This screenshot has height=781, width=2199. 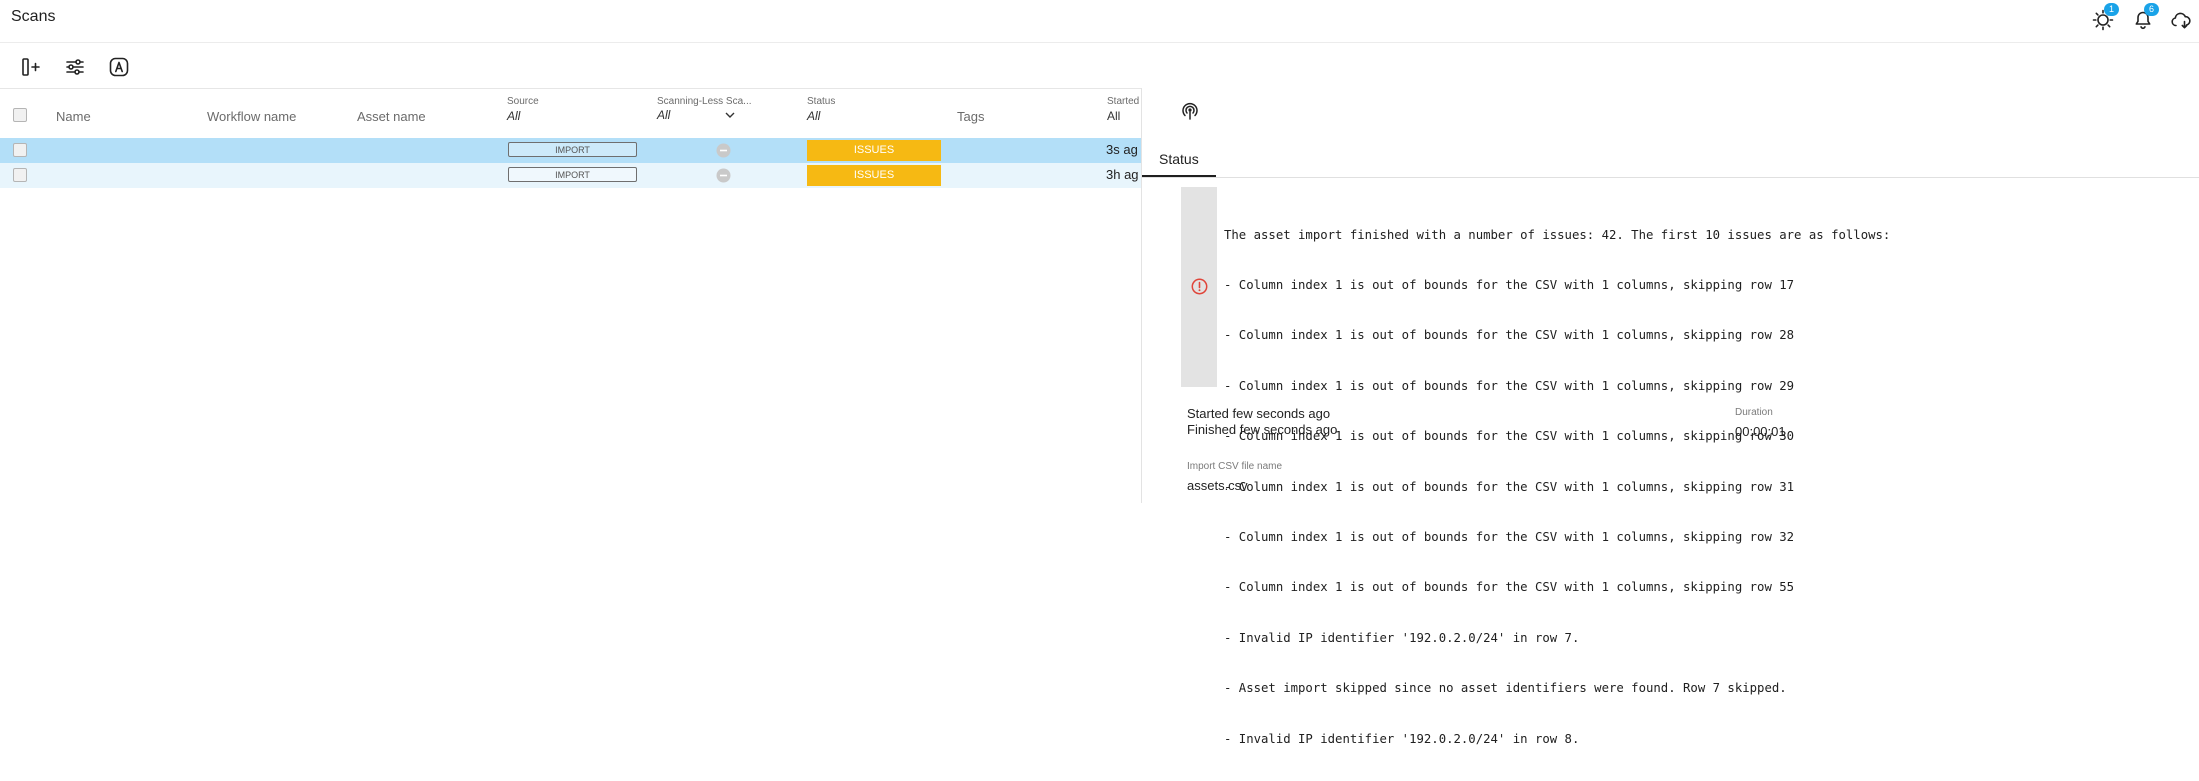 I want to click on tab-status: Status, so click(x=1179, y=161).